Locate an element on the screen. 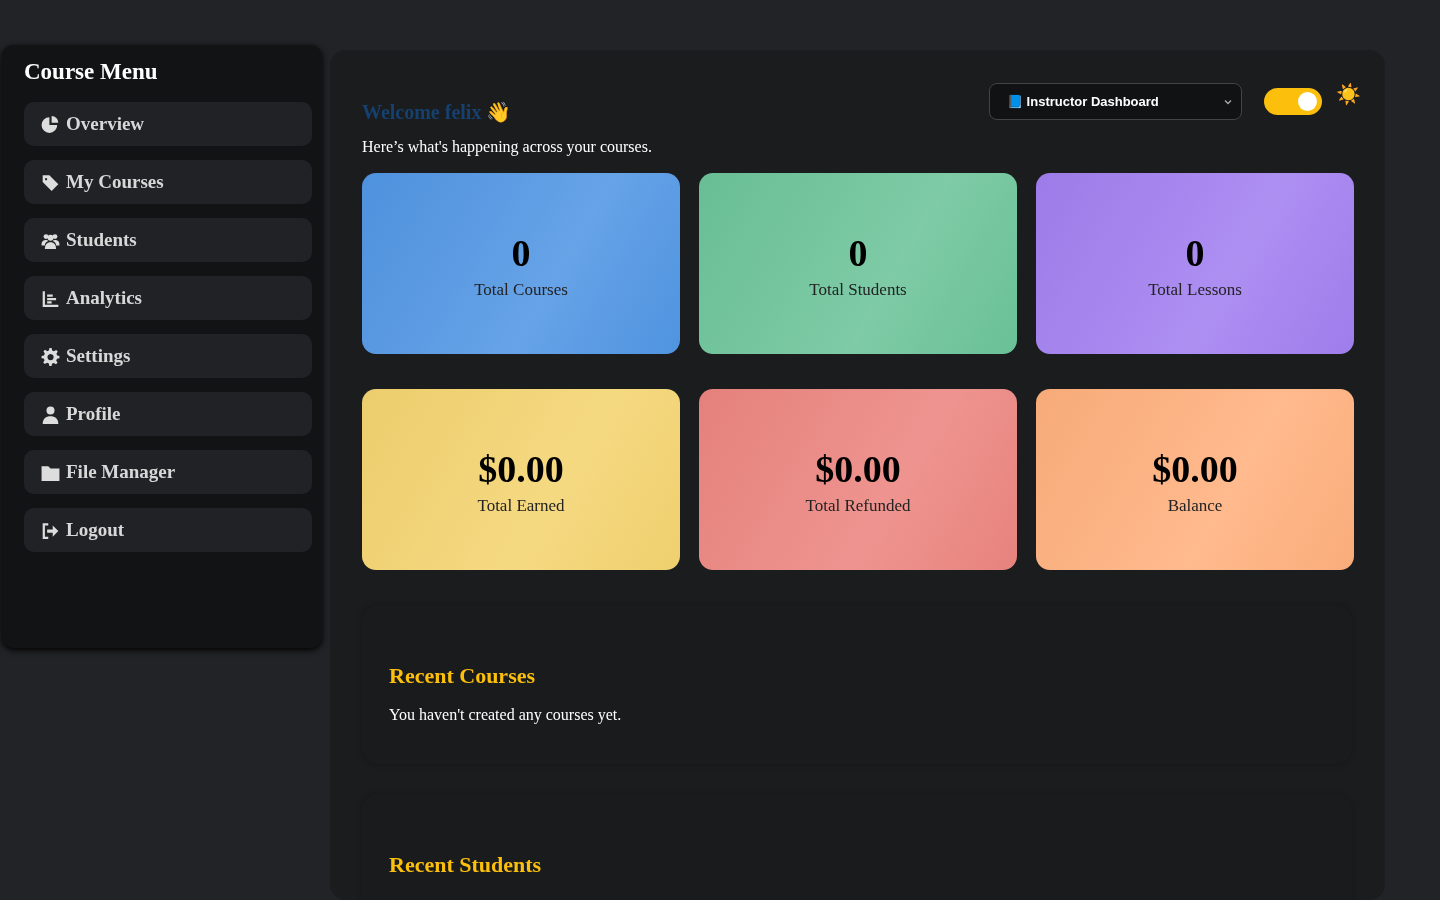 The width and height of the screenshot is (1440, 900). stat-label: Balance is located at coordinates (1195, 506).